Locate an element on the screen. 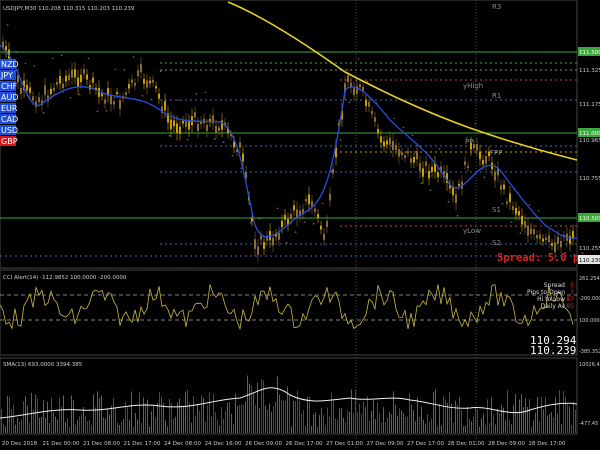 The width and height of the screenshot is (600, 450). price-tick: 111.325 is located at coordinates (589, 71).